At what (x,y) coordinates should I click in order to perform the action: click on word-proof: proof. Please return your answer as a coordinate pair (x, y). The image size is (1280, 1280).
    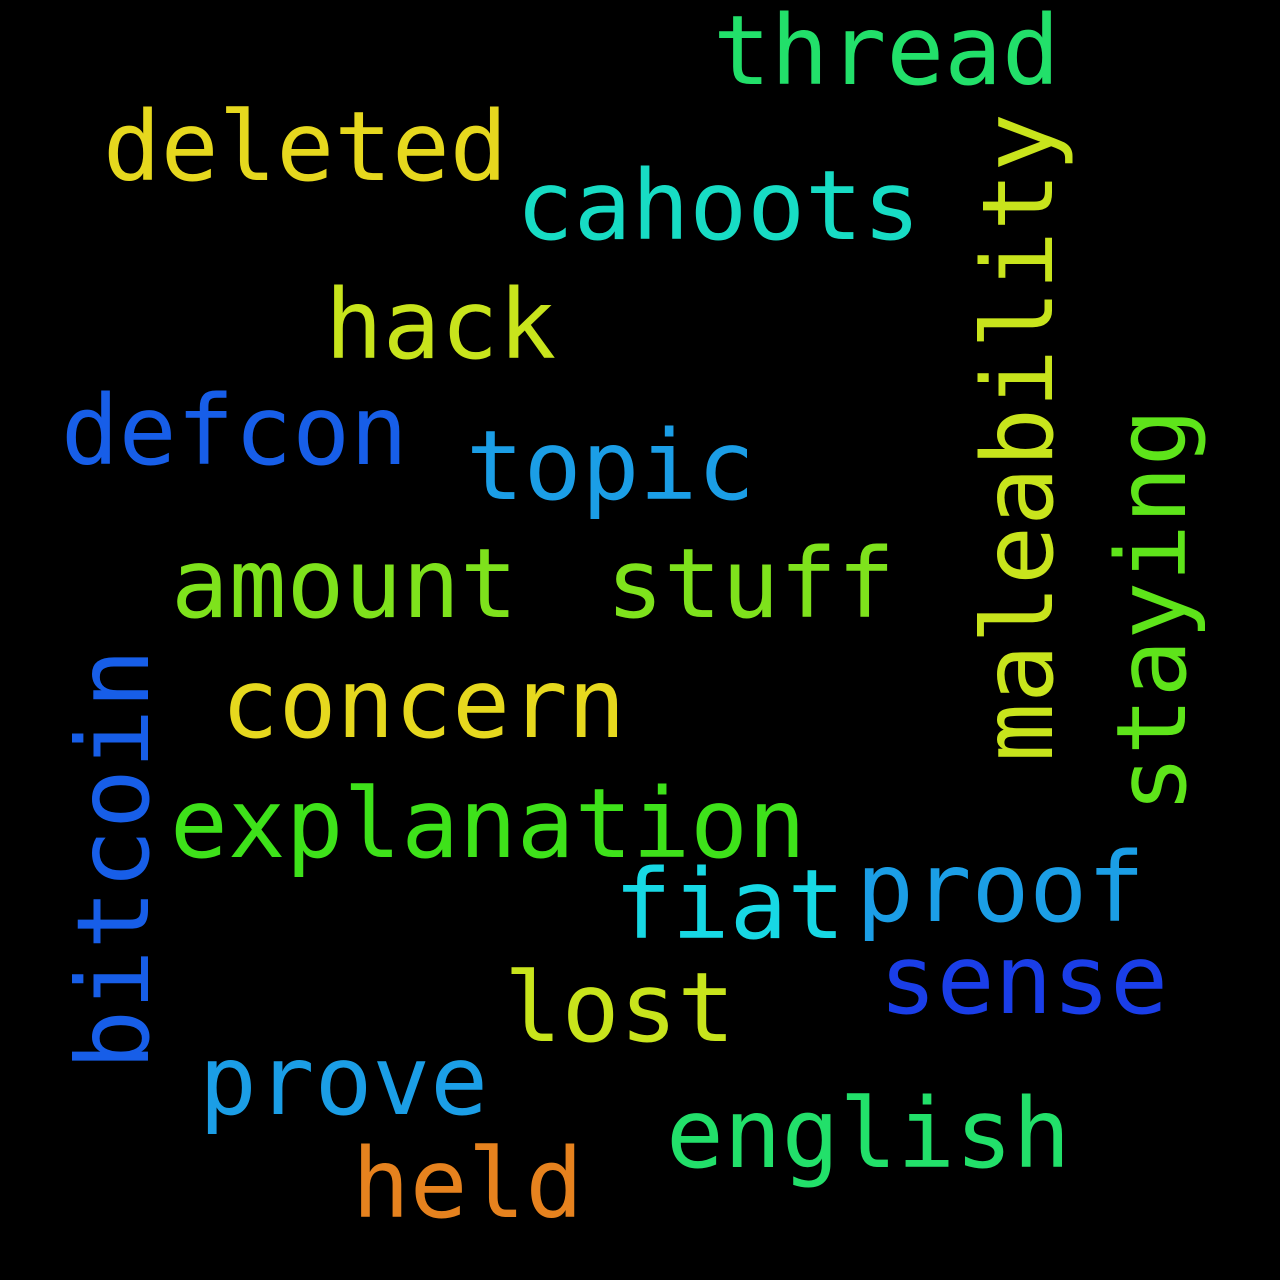
    Looking at the image, I should click on (1000, 888).